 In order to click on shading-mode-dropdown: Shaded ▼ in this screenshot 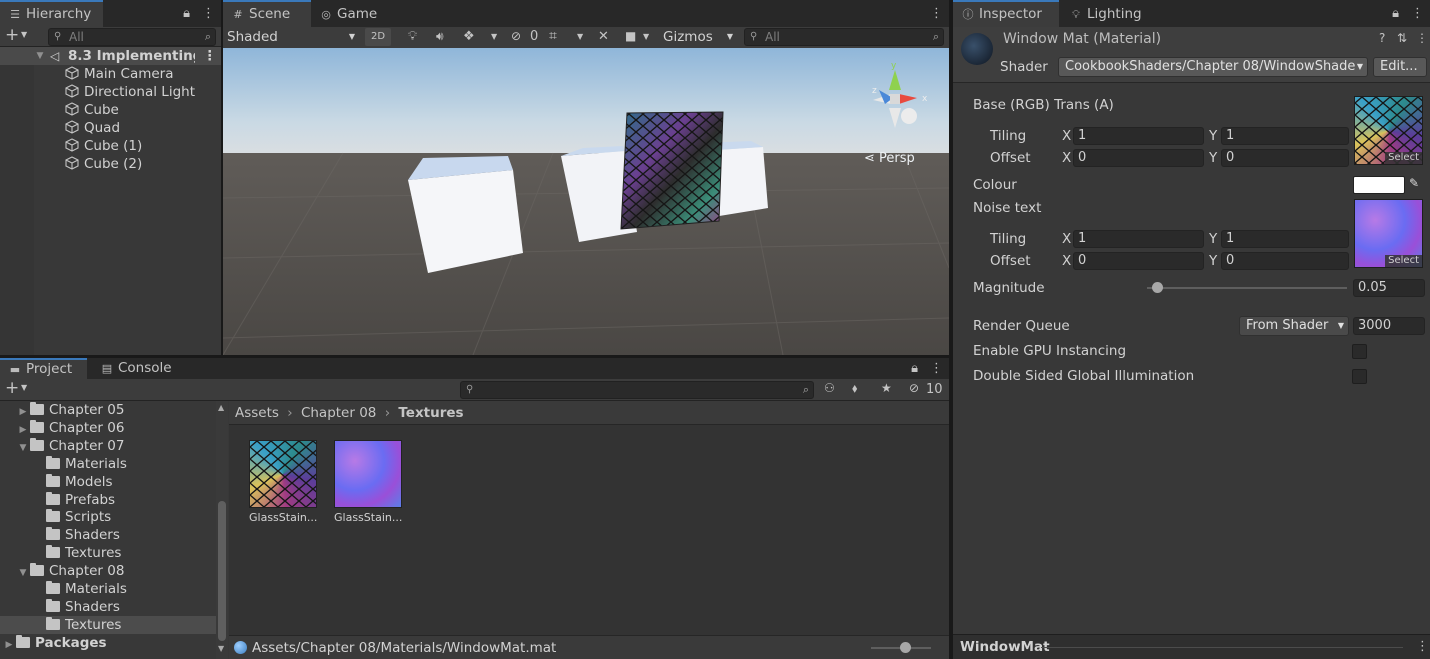, I will do `click(292, 37)`.